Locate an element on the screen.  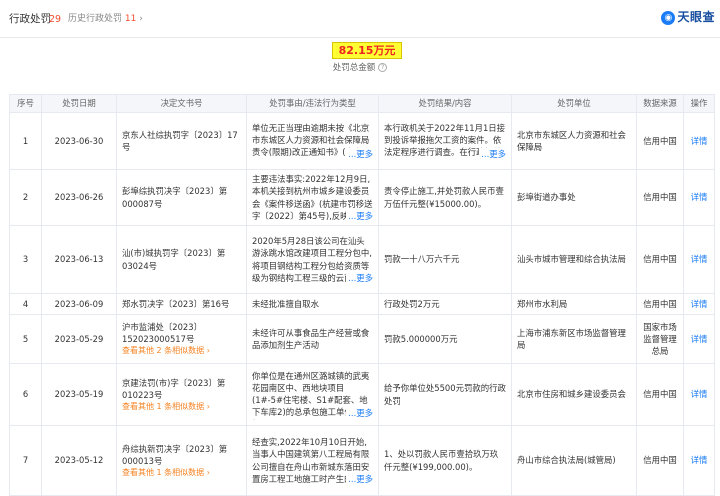
row-source: 国家市场监督管理总局 is located at coordinates (660, 339).